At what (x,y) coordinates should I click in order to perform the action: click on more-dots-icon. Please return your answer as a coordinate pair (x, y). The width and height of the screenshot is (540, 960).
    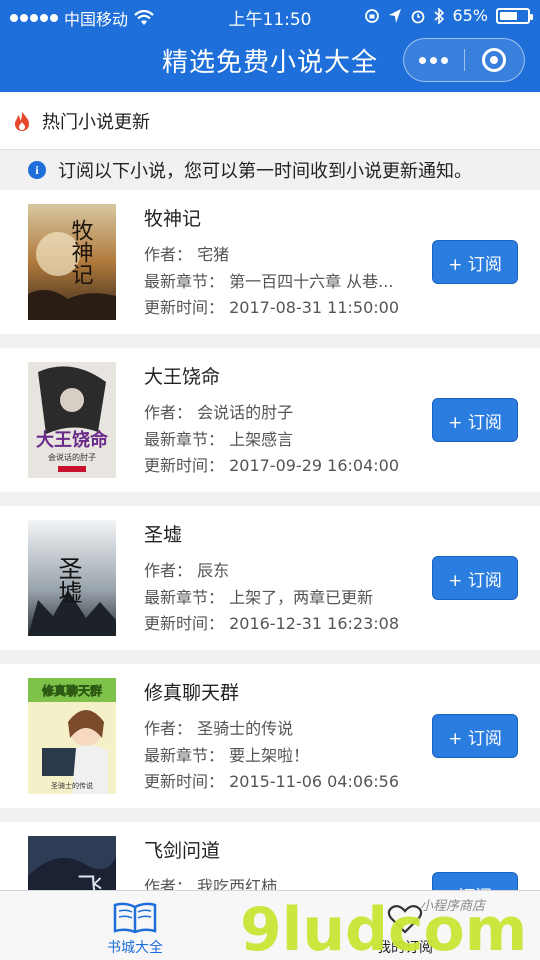
    Looking at the image, I should click on (434, 60).